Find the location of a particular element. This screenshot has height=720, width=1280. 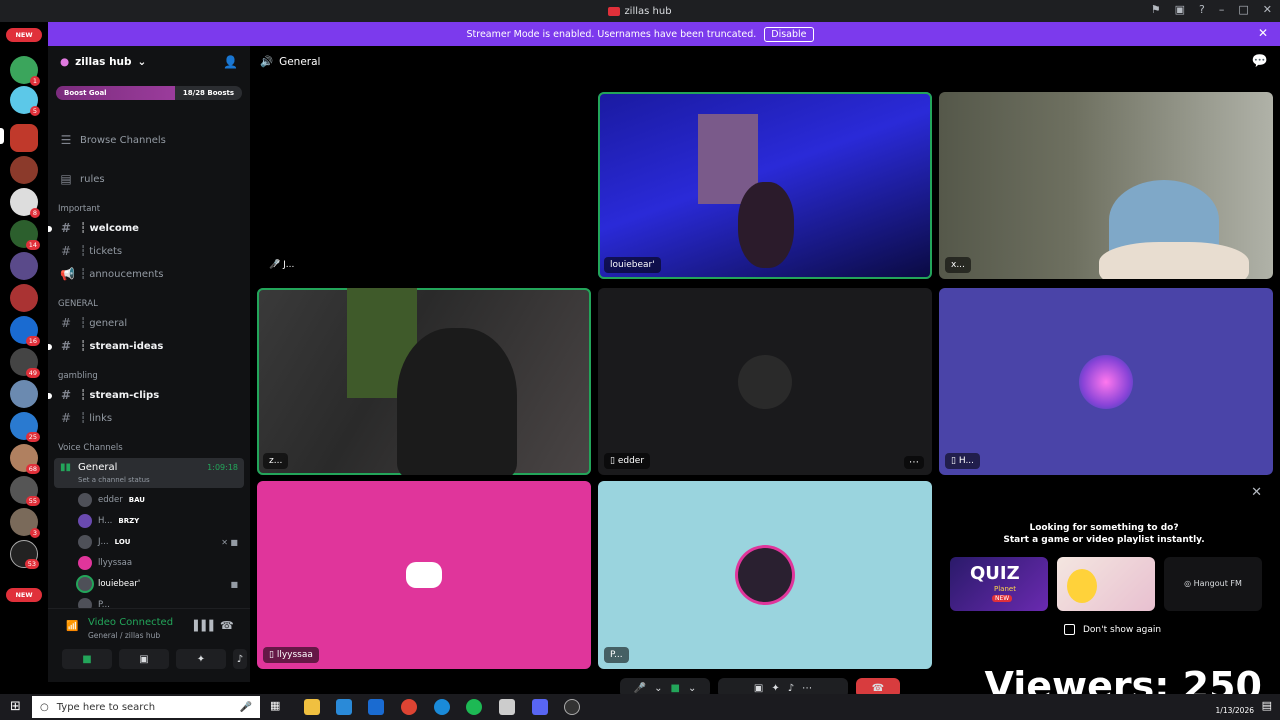

soundboard-button: ♪ is located at coordinates (240, 659).